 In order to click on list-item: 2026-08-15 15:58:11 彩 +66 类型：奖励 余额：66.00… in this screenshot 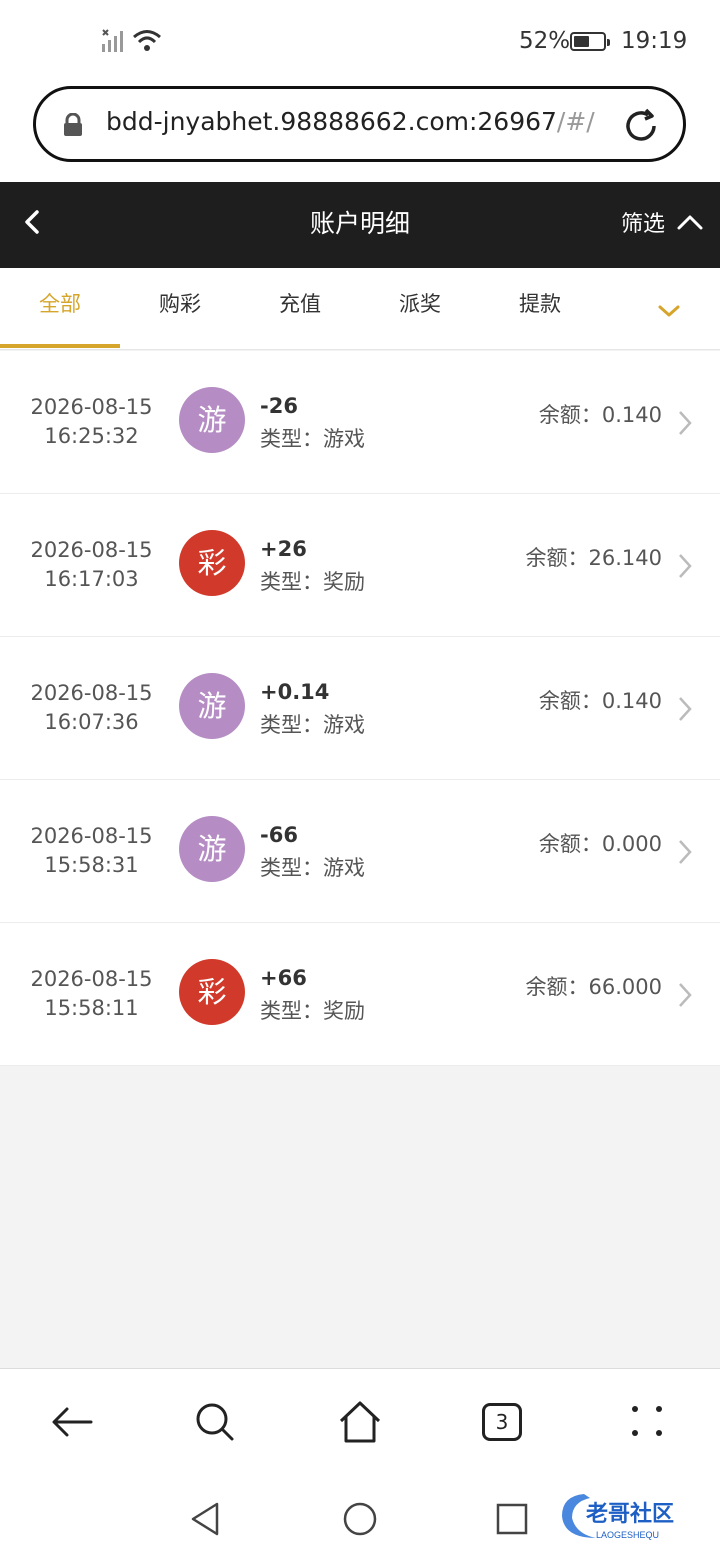, I will do `click(360, 994)`.